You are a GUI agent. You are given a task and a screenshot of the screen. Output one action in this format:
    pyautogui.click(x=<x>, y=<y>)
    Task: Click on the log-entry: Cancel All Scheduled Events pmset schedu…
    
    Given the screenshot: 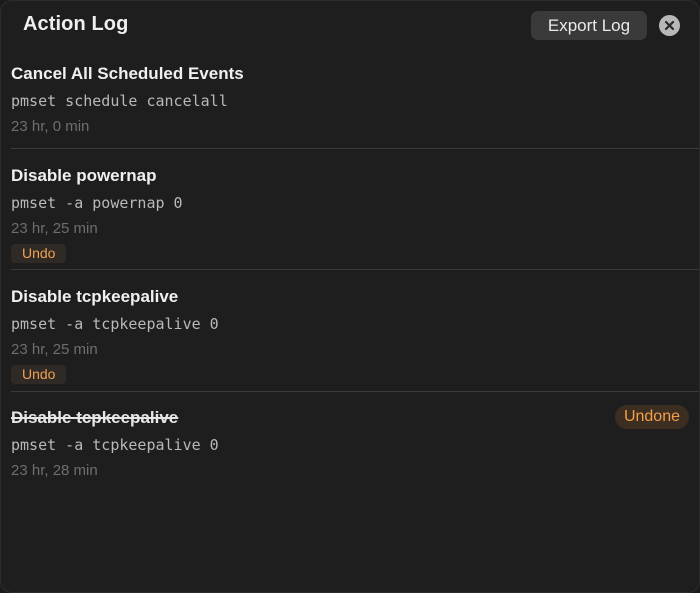 What is the action you would take?
    pyautogui.click(x=350, y=106)
    